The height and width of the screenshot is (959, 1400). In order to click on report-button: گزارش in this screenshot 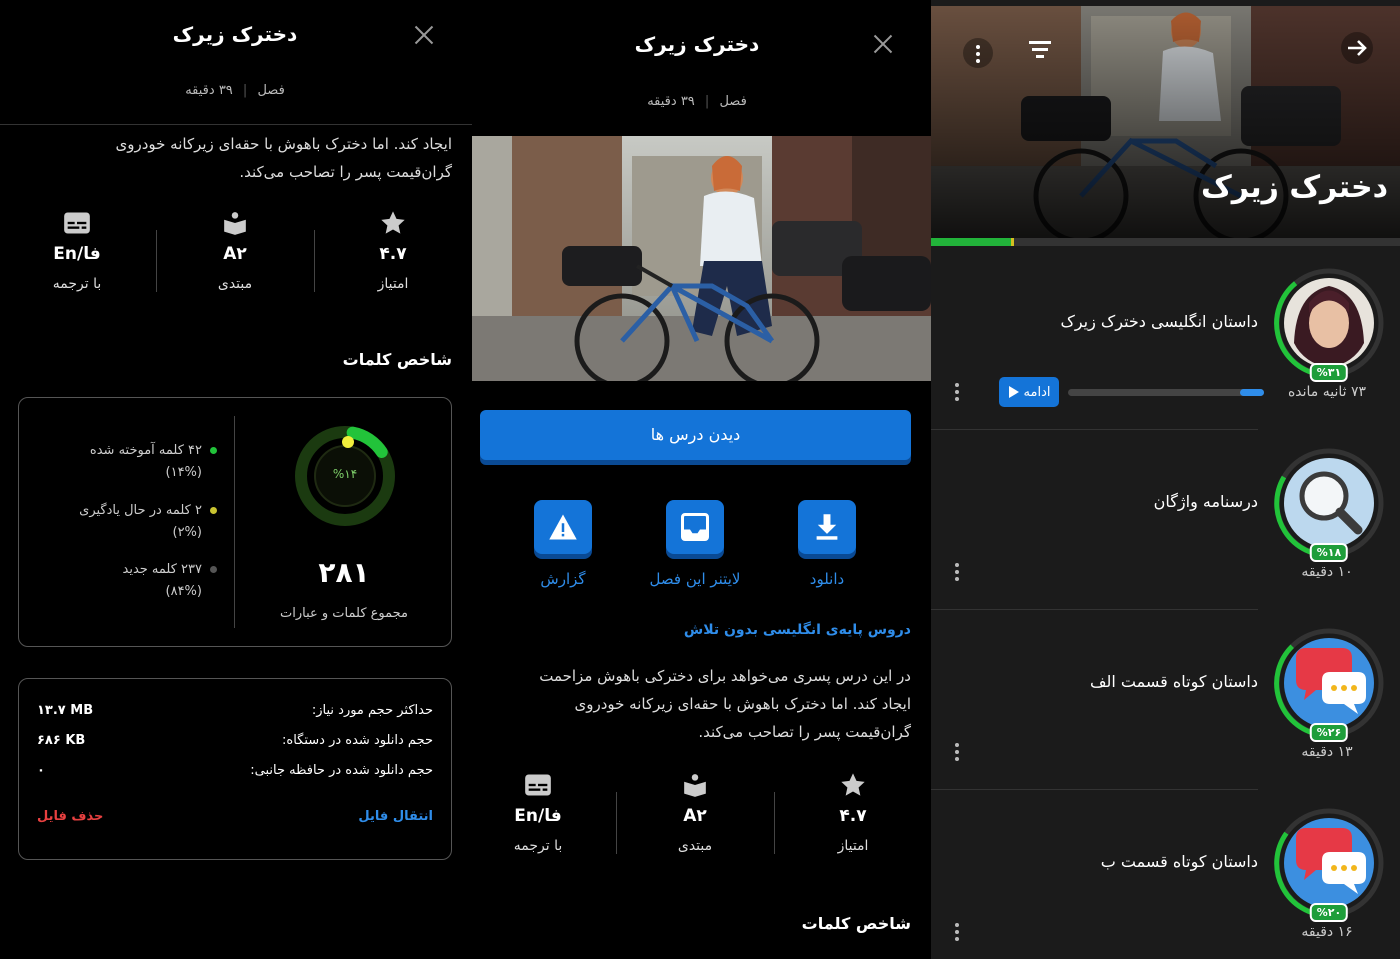, I will do `click(563, 544)`.